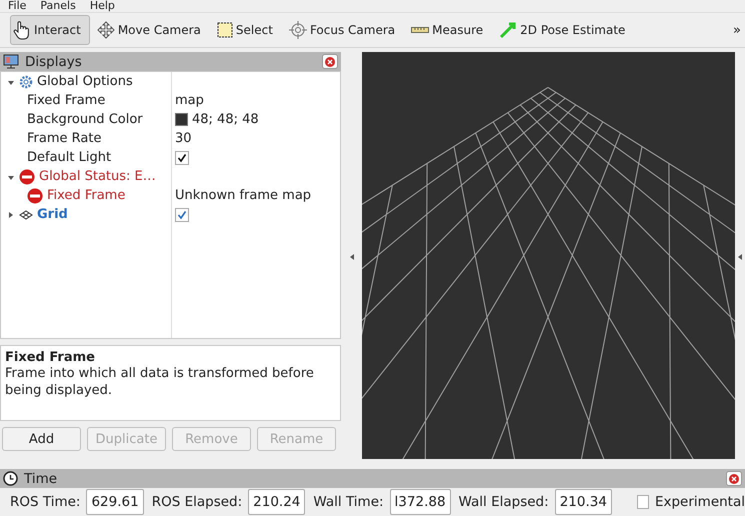 This screenshot has width=745, height=516. What do you see at coordinates (26, 215) in the screenshot?
I see `grid-icon` at bounding box center [26, 215].